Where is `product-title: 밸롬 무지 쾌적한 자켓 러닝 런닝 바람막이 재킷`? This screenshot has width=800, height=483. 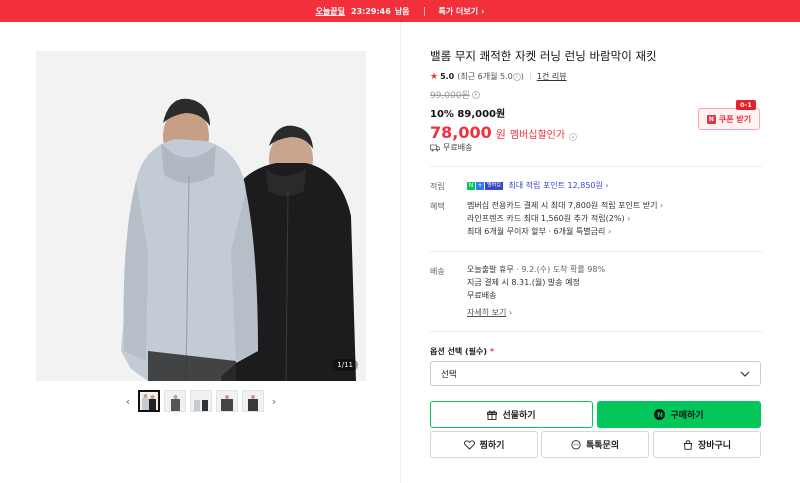
product-title: 밸롬 무지 쾌적한 자켓 러닝 런닝 바람막이 재킷 is located at coordinates (543, 56).